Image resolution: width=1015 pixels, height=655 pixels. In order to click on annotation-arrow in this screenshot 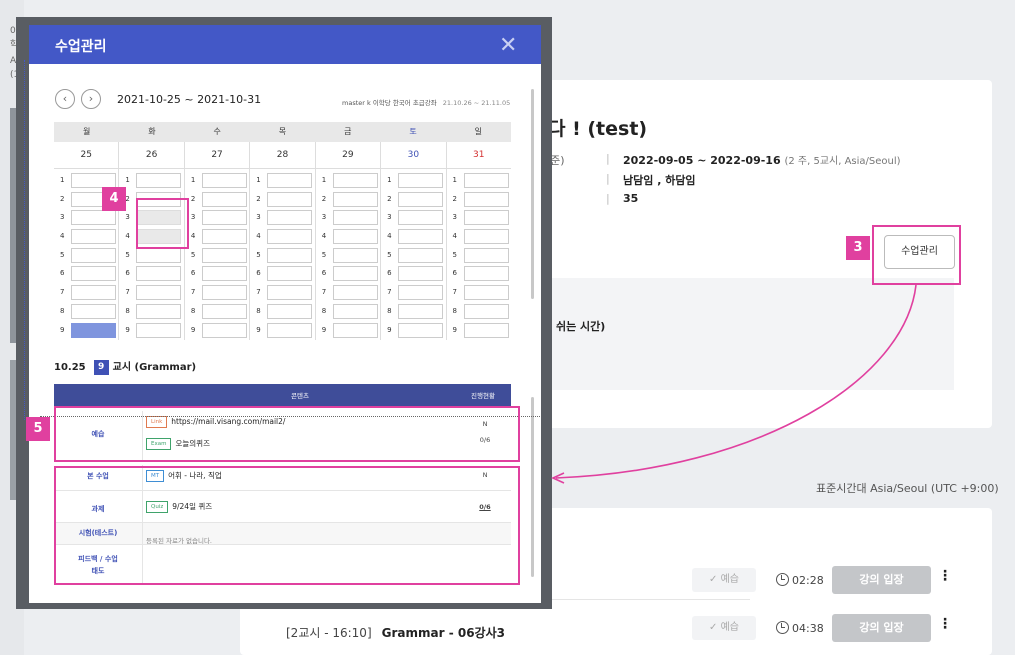, I will do `click(734, 384)`.